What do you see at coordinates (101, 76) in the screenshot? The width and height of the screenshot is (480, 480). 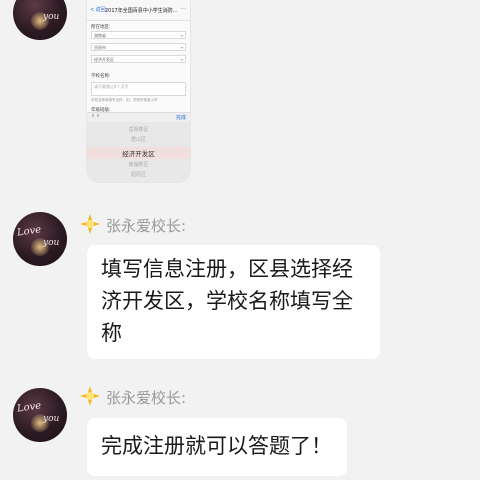 I see `screenshot-label-school: 学校名称:` at bounding box center [101, 76].